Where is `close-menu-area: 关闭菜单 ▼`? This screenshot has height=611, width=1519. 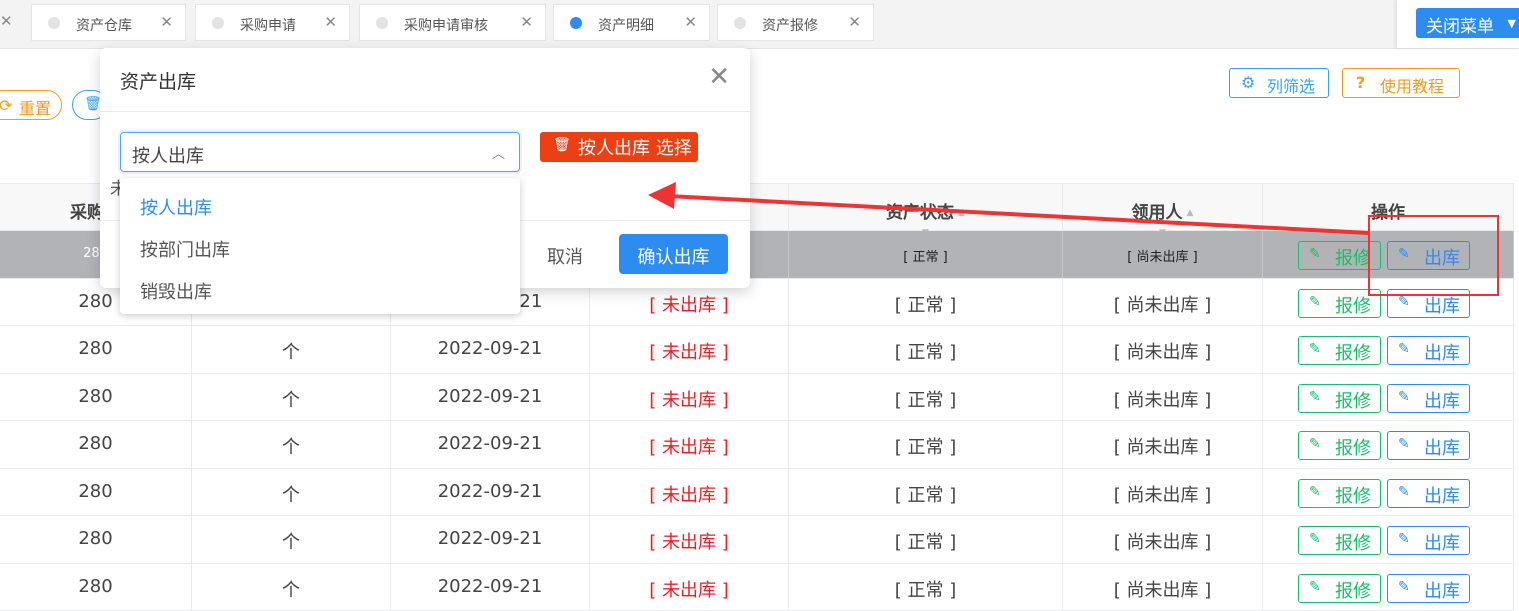 close-menu-area: 关闭菜单 ▼ is located at coordinates (1458, 24).